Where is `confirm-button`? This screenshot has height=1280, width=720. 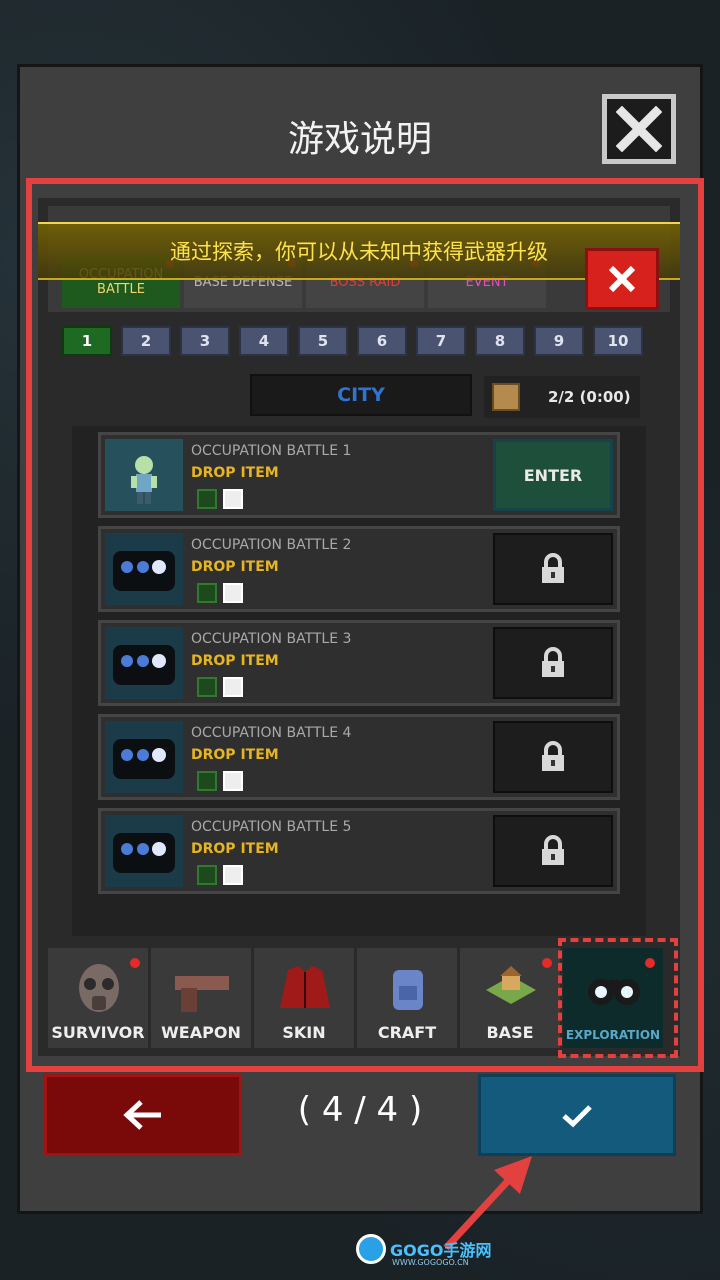 confirm-button is located at coordinates (577, 1115).